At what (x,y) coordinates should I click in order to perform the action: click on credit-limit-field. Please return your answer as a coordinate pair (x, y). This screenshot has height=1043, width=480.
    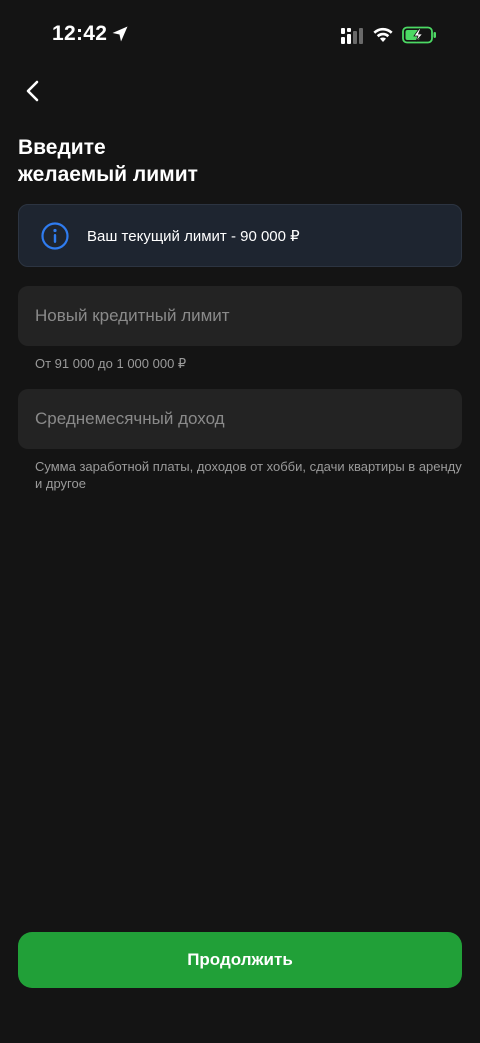
    Looking at the image, I should click on (240, 316).